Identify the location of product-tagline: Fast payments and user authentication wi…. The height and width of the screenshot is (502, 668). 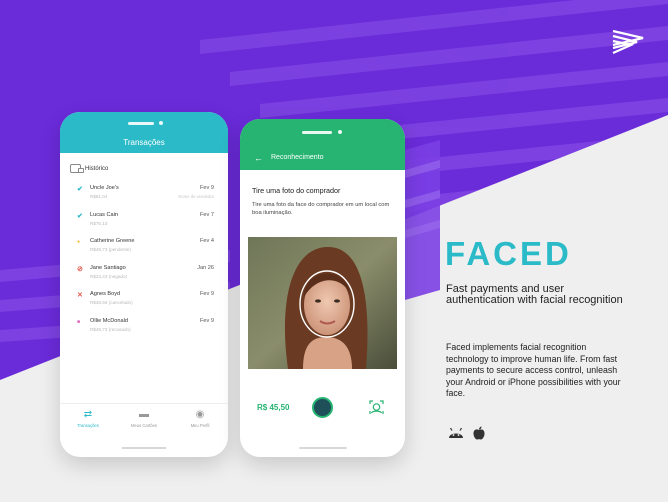
(534, 294).